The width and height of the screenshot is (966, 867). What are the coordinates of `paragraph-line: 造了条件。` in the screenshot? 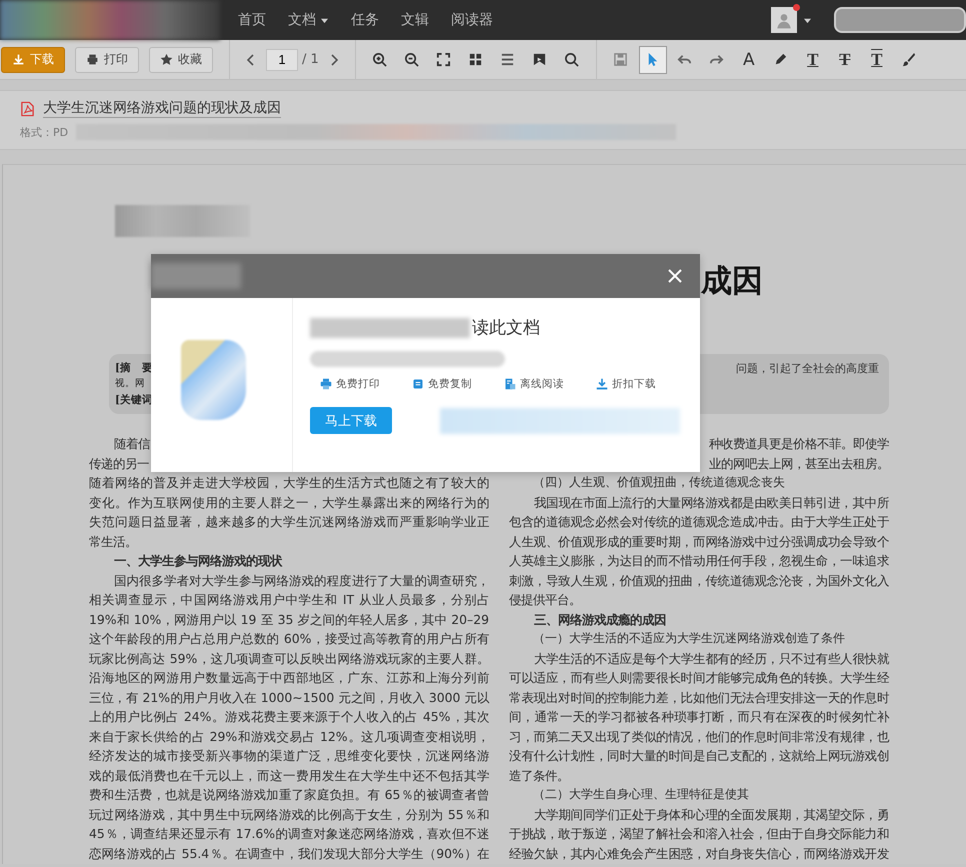 It's located at (539, 775).